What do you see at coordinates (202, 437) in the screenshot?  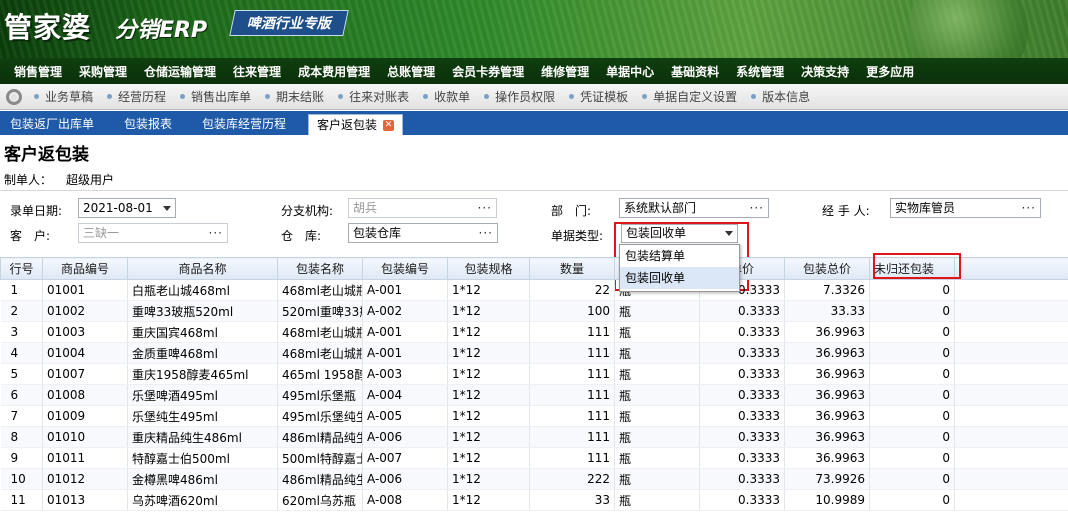 I see `cell-product-name: 重庆精品纯生486ml` at bounding box center [202, 437].